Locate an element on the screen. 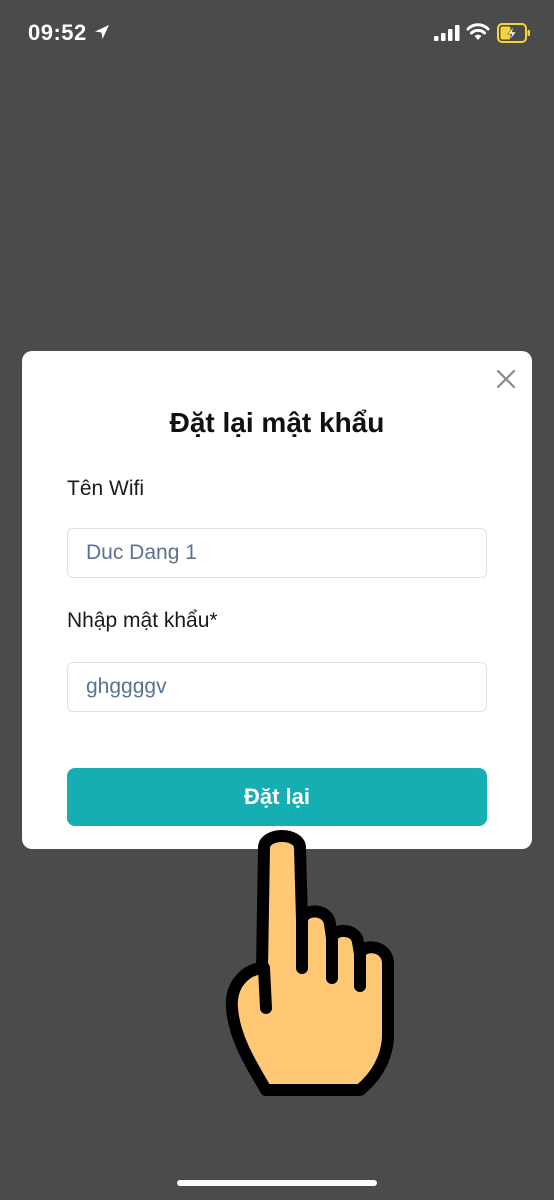 This screenshot has width=554, height=1200. cellular-signal-icon is located at coordinates (447, 33).